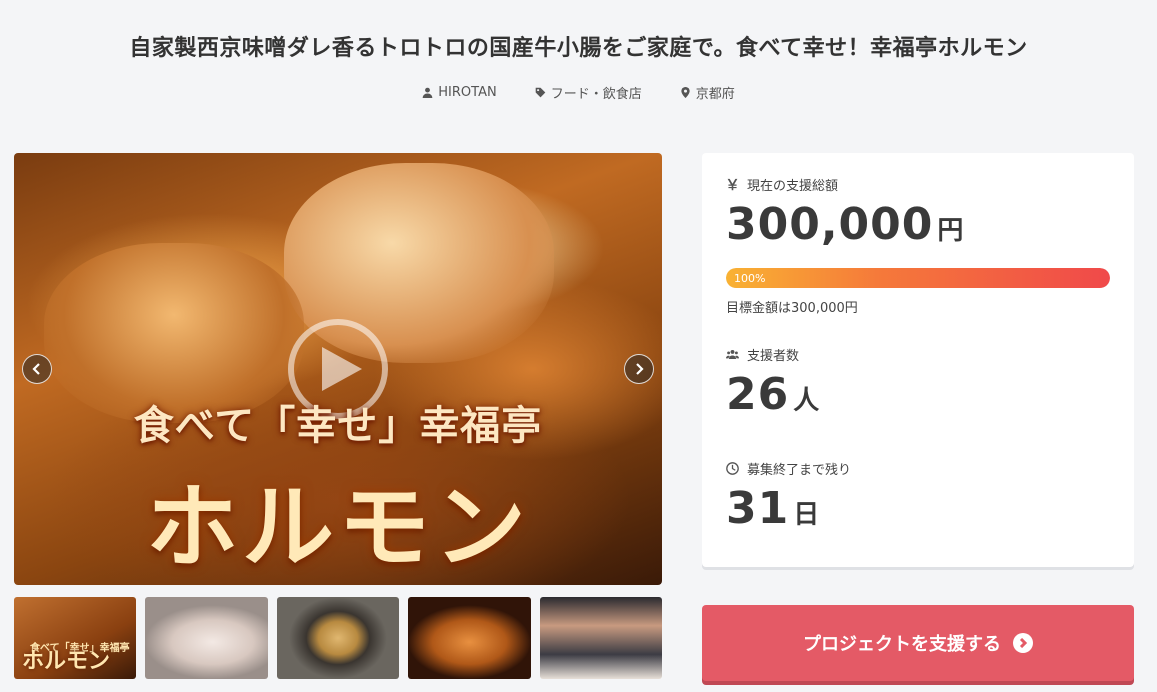  What do you see at coordinates (758, 394) in the screenshot?
I see `backers-number: 26` at bounding box center [758, 394].